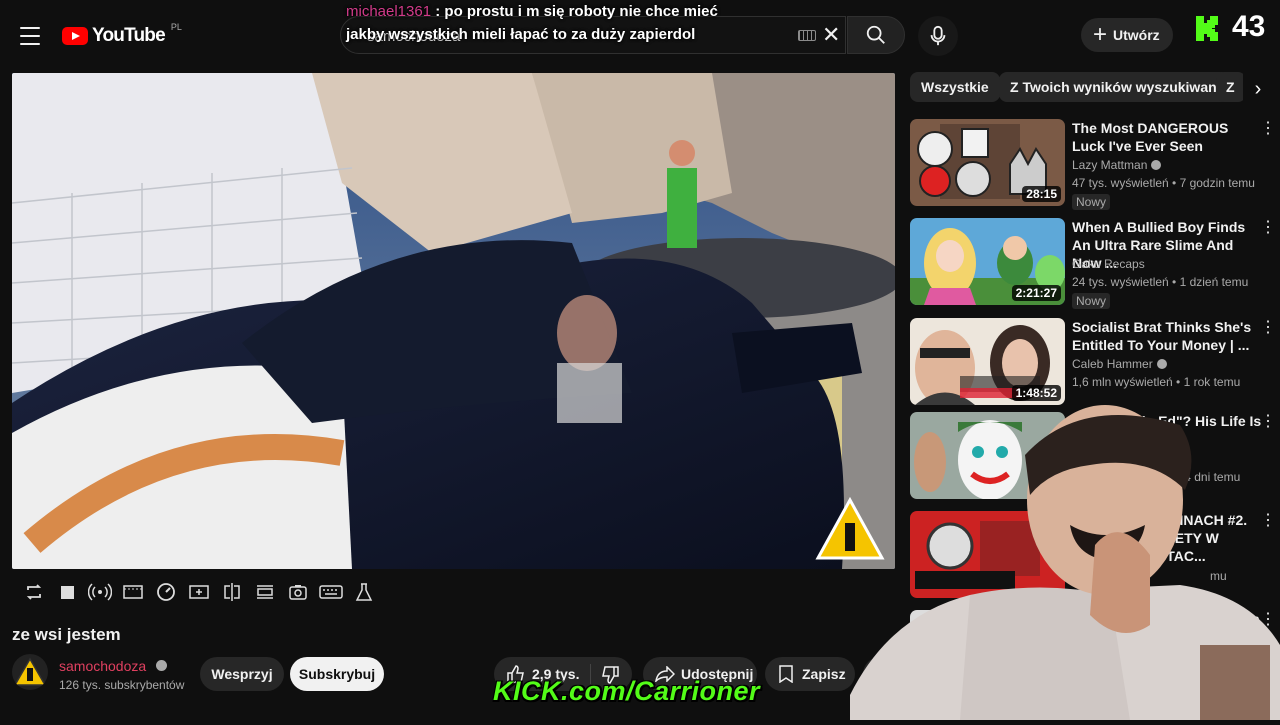 The height and width of the screenshot is (725, 1280). I want to click on chip-from-your-search: Z Twoich wyników wyszukiwania, so click(1119, 87).